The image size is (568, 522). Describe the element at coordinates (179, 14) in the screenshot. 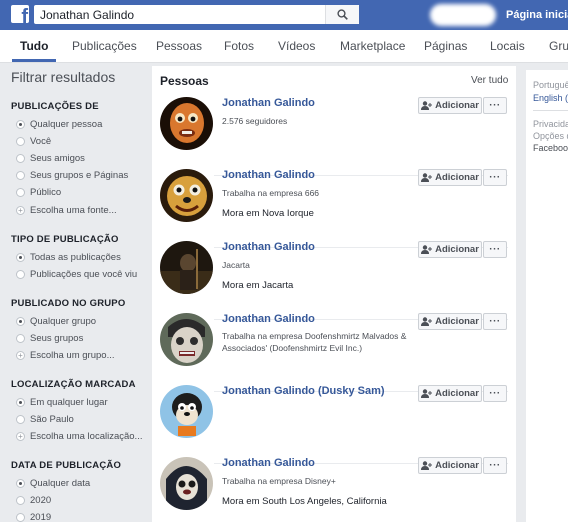

I see `search-input` at that location.